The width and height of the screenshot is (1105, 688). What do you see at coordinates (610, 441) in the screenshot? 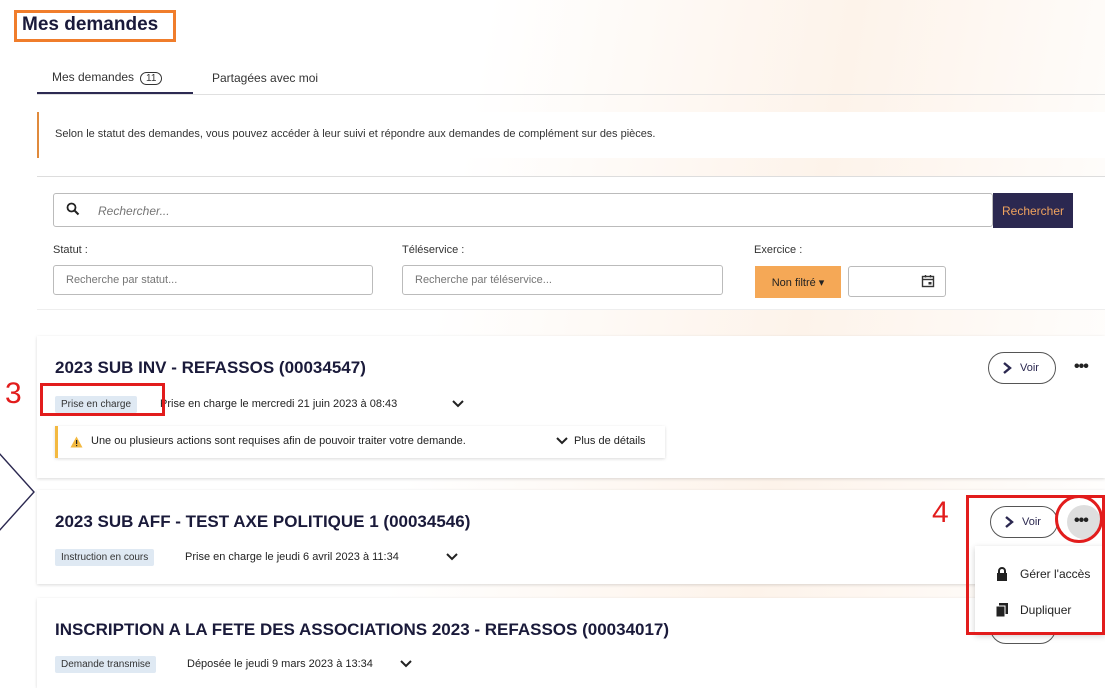
I see `plus-de-details-link: Plus de détails` at bounding box center [610, 441].